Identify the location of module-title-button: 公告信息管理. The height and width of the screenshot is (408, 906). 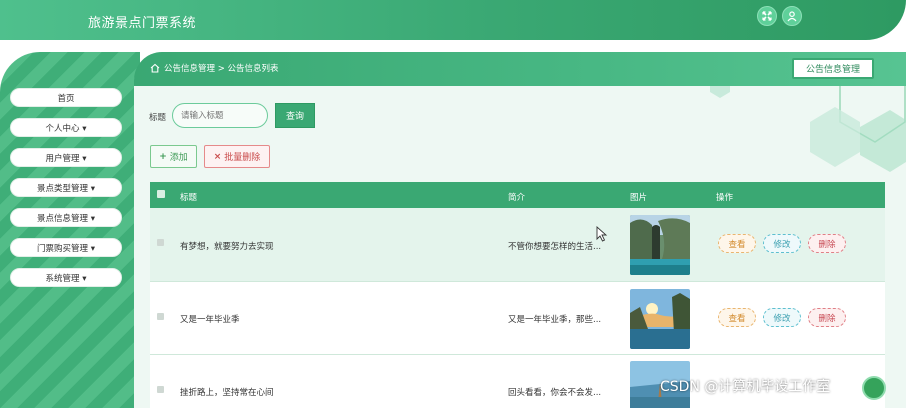
(833, 68).